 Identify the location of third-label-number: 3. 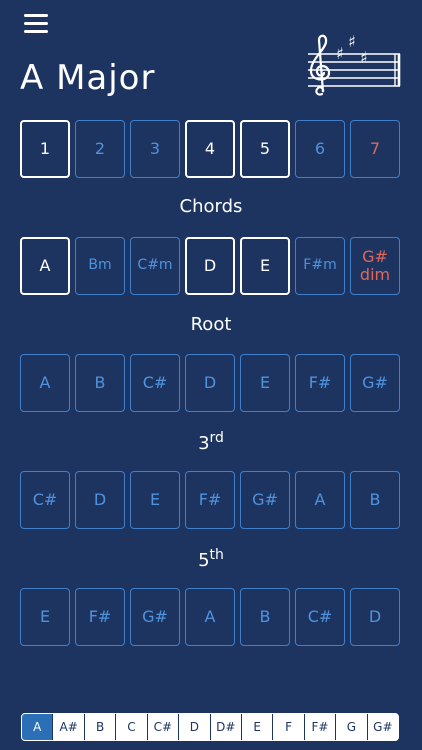
(204, 443).